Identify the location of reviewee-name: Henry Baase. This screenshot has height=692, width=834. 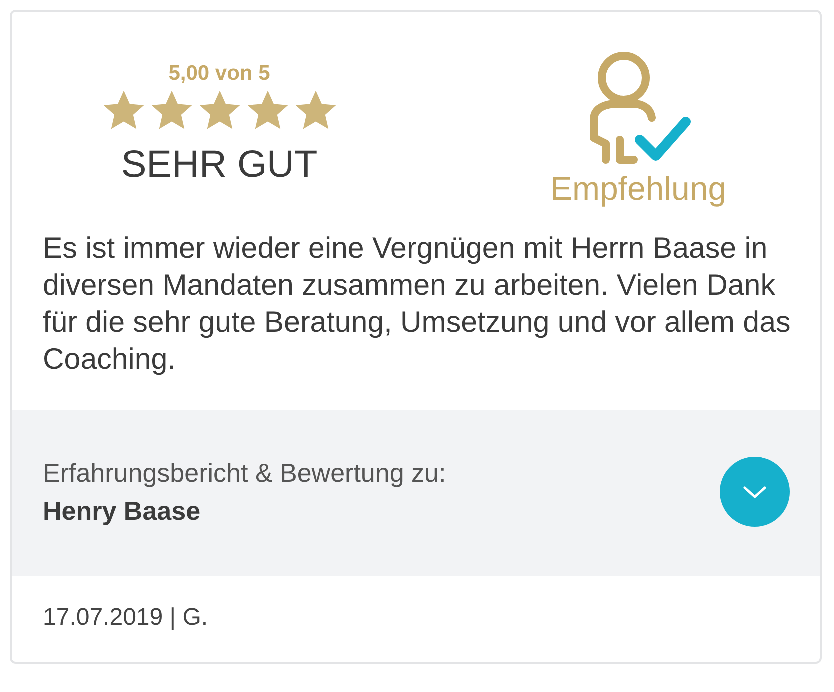
(122, 511).